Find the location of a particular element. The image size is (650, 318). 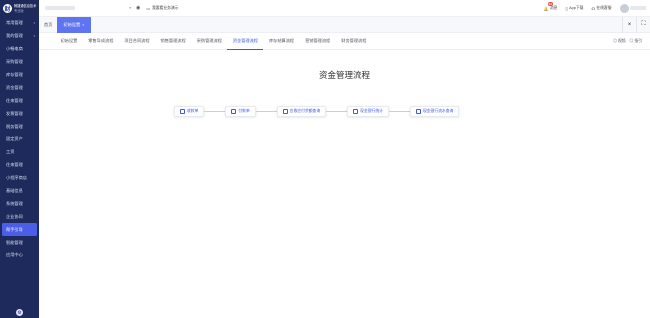

tab-home: 首页 is located at coordinates (48, 25).